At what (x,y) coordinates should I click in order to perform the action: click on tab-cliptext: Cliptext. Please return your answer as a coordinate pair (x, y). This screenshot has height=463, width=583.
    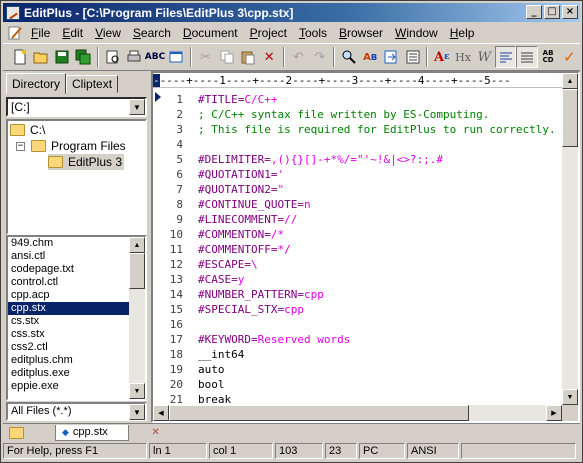
    Looking at the image, I should click on (92, 84).